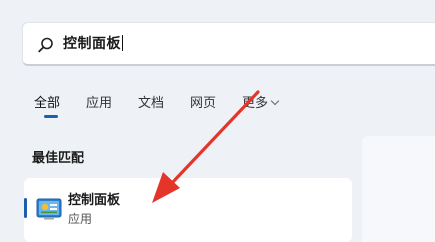 This screenshot has height=242, width=435. I want to click on preview-panel, so click(398, 189).